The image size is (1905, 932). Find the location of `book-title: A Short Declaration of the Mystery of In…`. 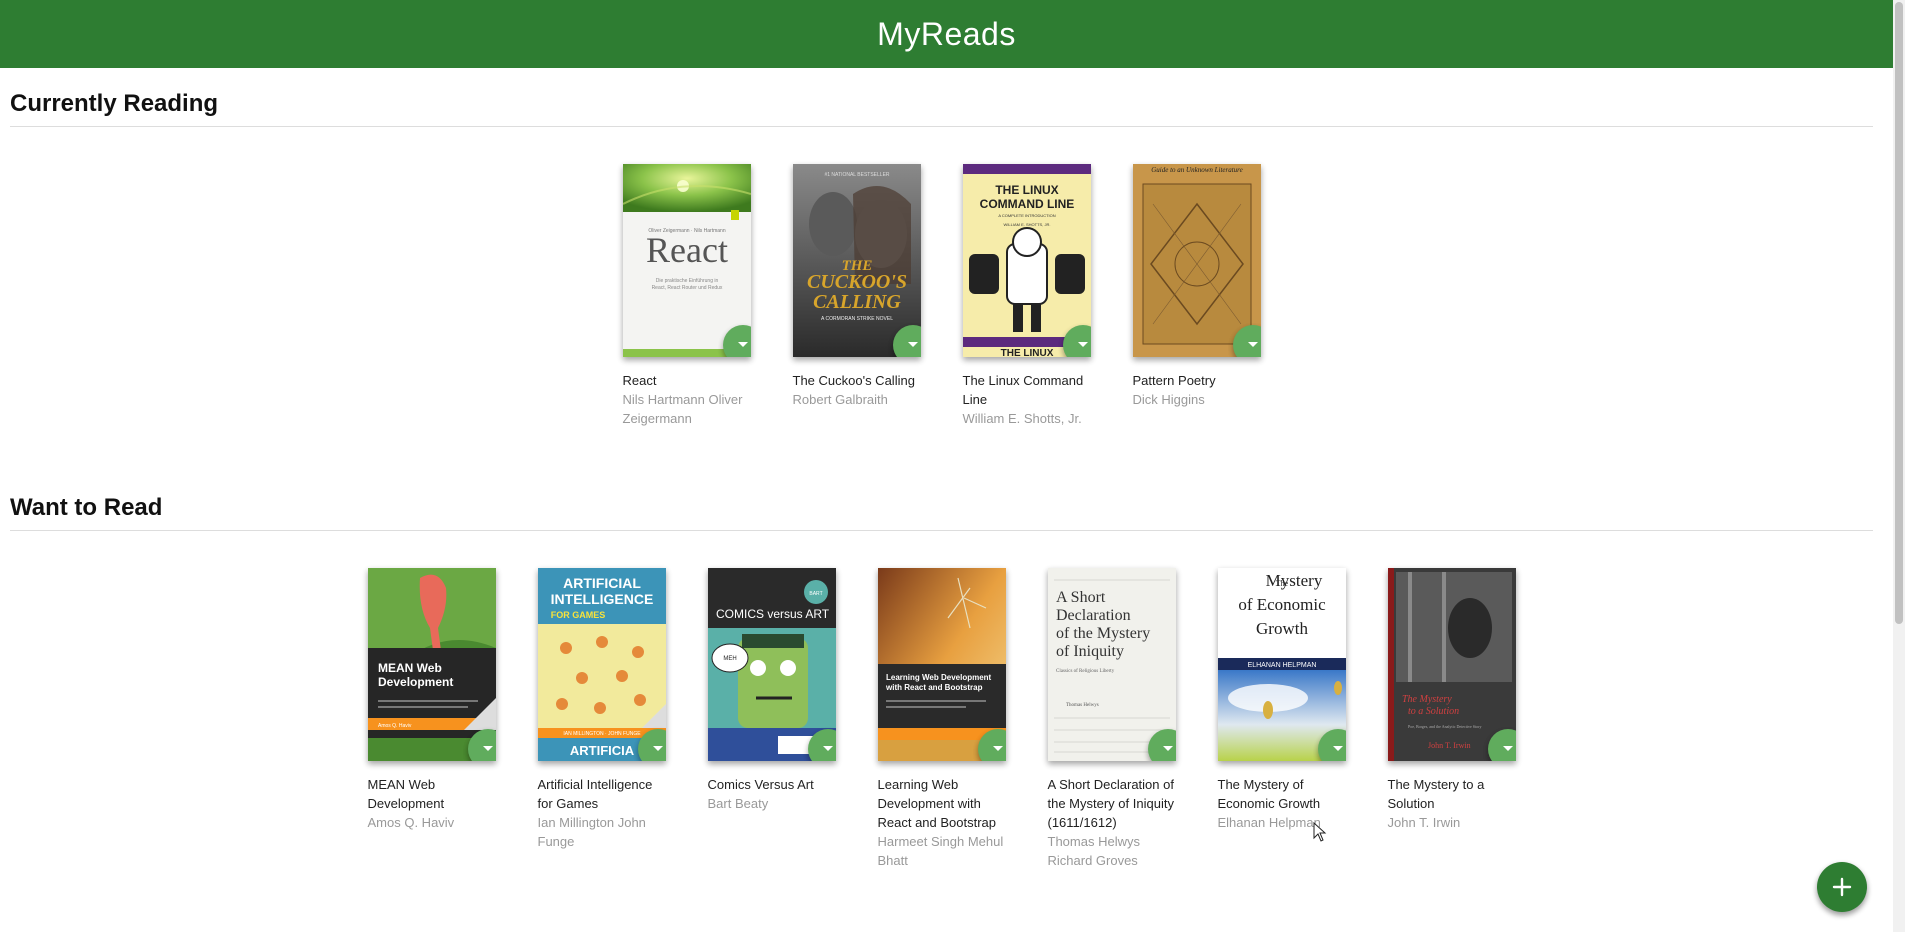

book-title: A Short Declaration of the Mystery of In… is located at coordinates (1110, 803).